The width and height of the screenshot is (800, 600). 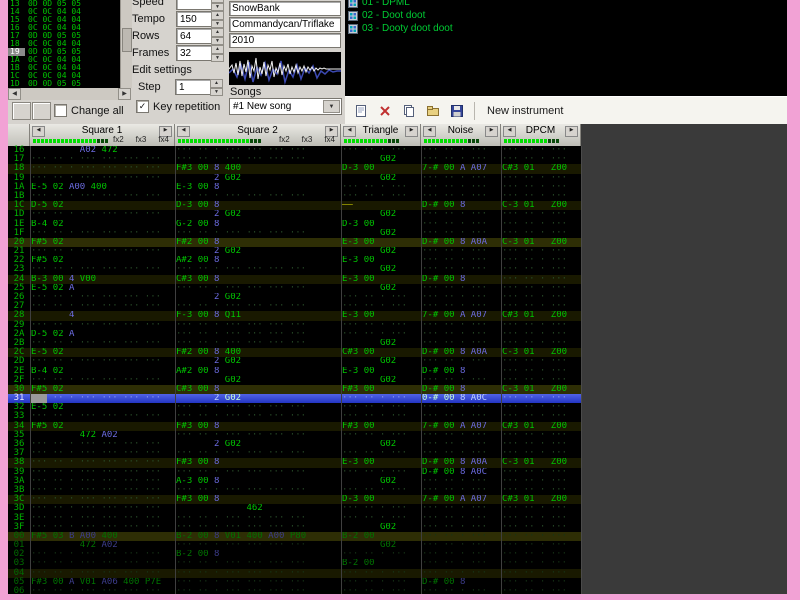 What do you see at coordinates (183, 131) in the screenshot?
I see `channel-prev-icon: ◀` at bounding box center [183, 131].